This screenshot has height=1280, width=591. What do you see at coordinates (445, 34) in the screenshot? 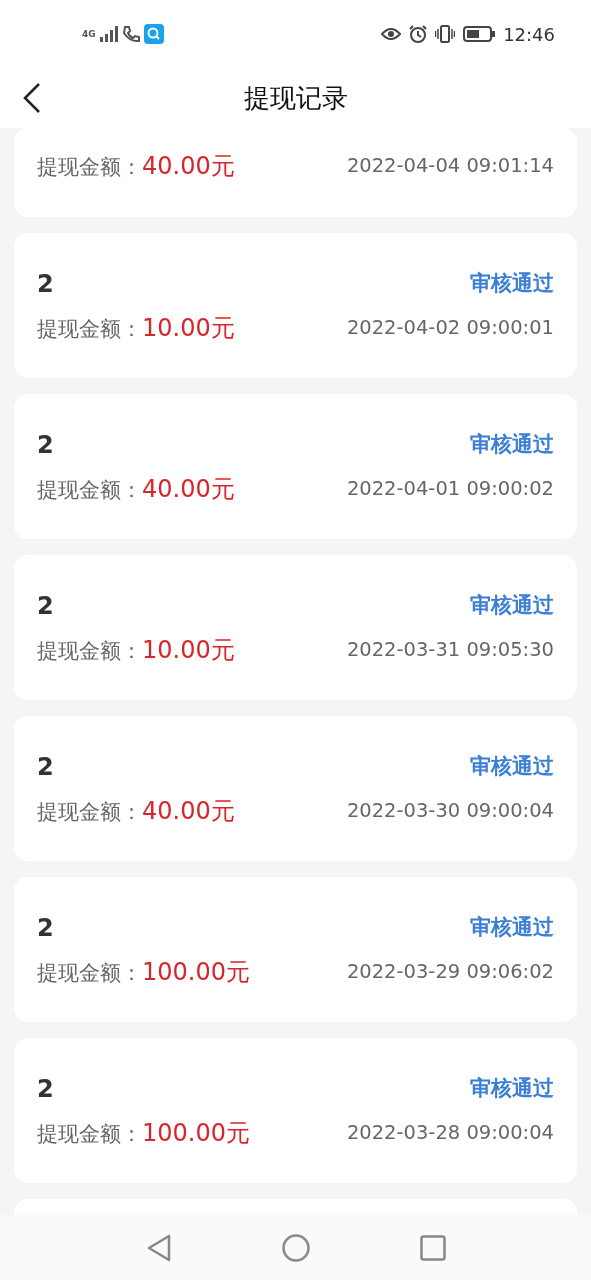
I see `vibrate-icon` at bounding box center [445, 34].